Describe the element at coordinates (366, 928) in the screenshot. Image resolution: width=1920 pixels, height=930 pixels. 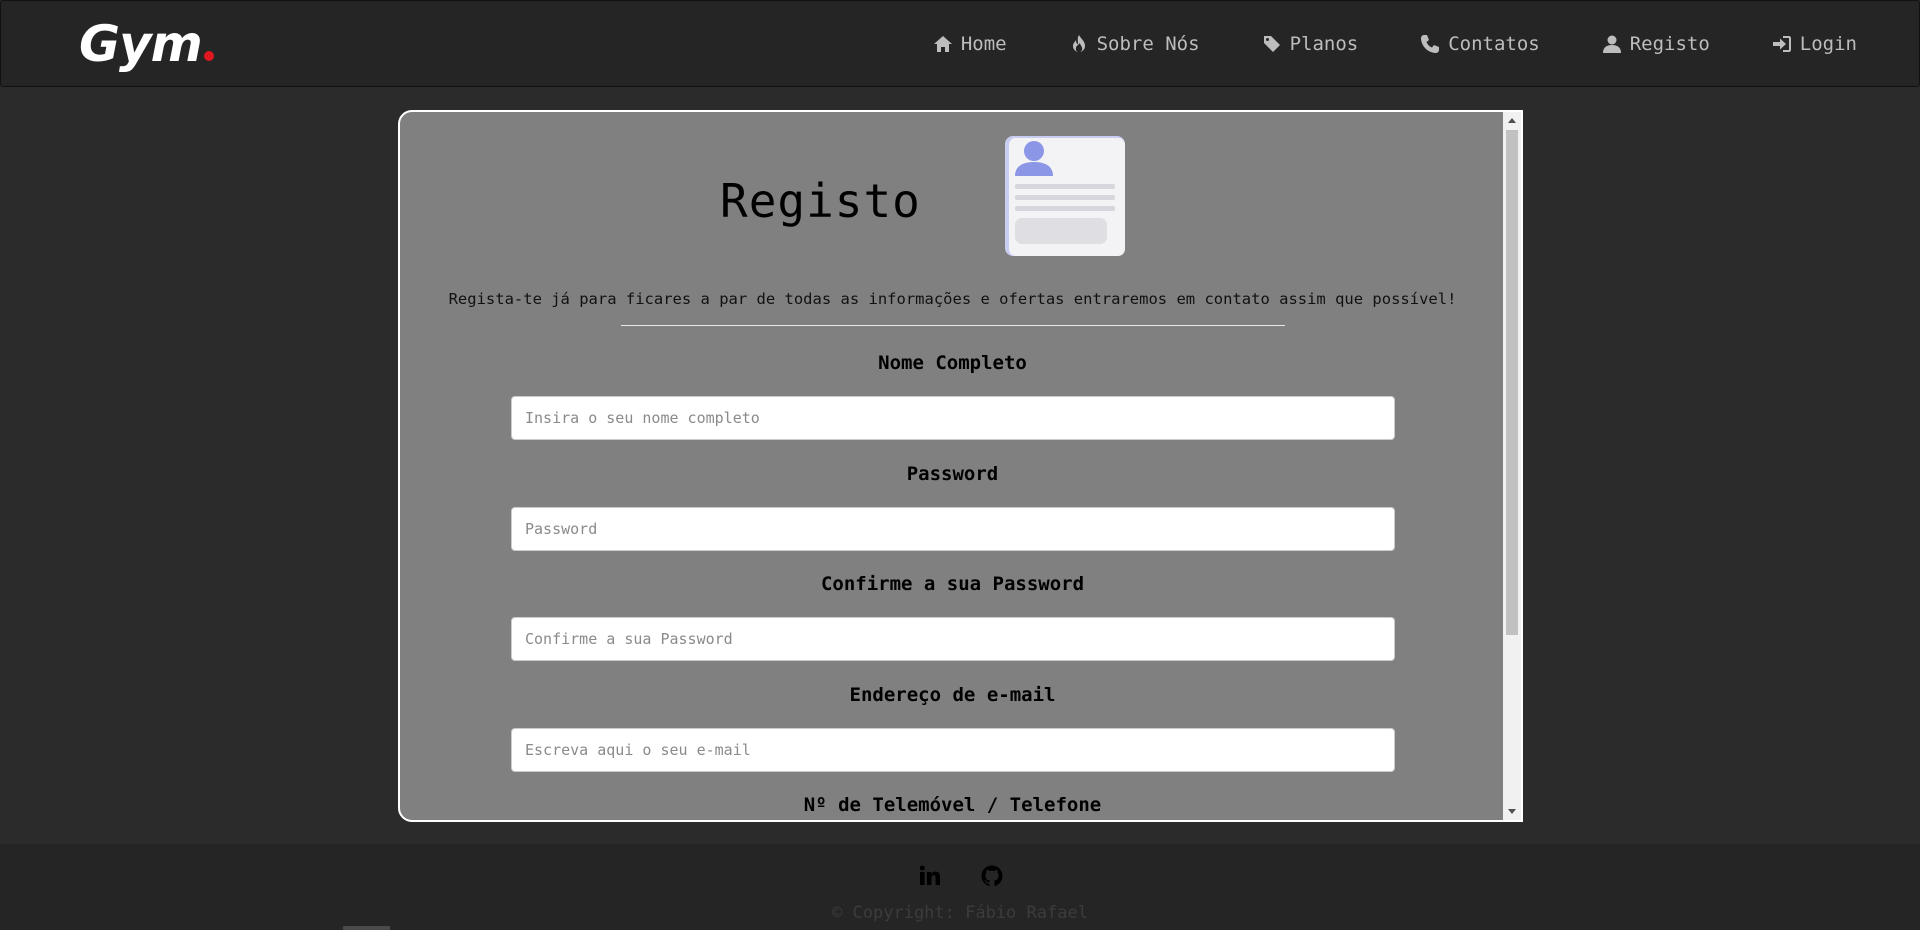
I see `footer-decoration` at that location.